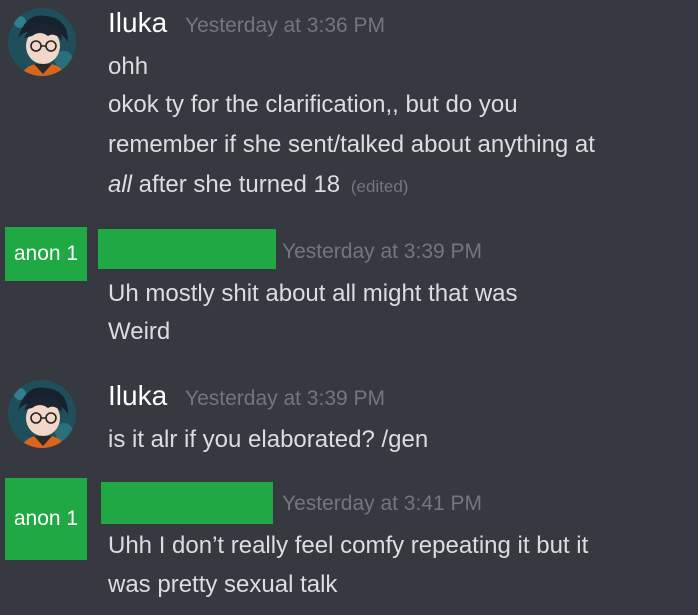 This screenshot has height=615, width=698. What do you see at coordinates (120, 184) in the screenshot?
I see `italic-text: all` at bounding box center [120, 184].